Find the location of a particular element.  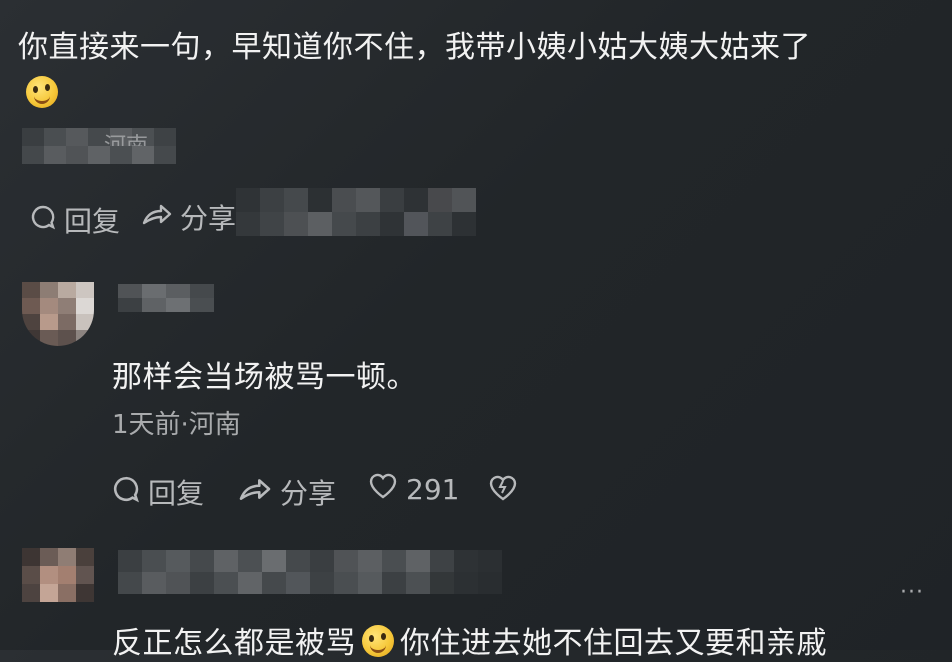

comment-2-reply-button: 回复 is located at coordinates (158, 492).